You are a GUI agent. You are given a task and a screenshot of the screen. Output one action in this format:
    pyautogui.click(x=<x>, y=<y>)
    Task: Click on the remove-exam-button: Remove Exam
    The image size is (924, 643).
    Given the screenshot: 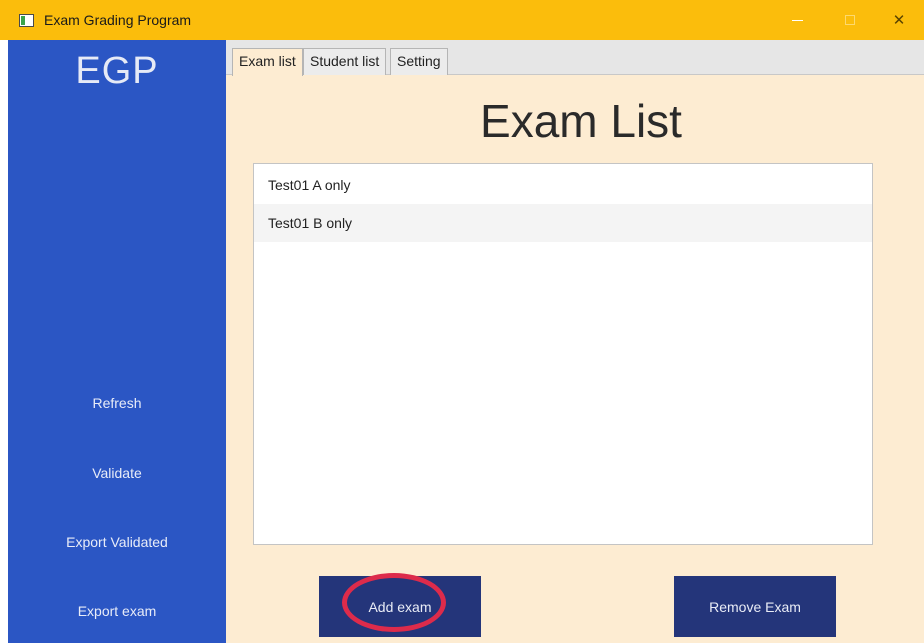 What is the action you would take?
    pyautogui.click(x=755, y=606)
    